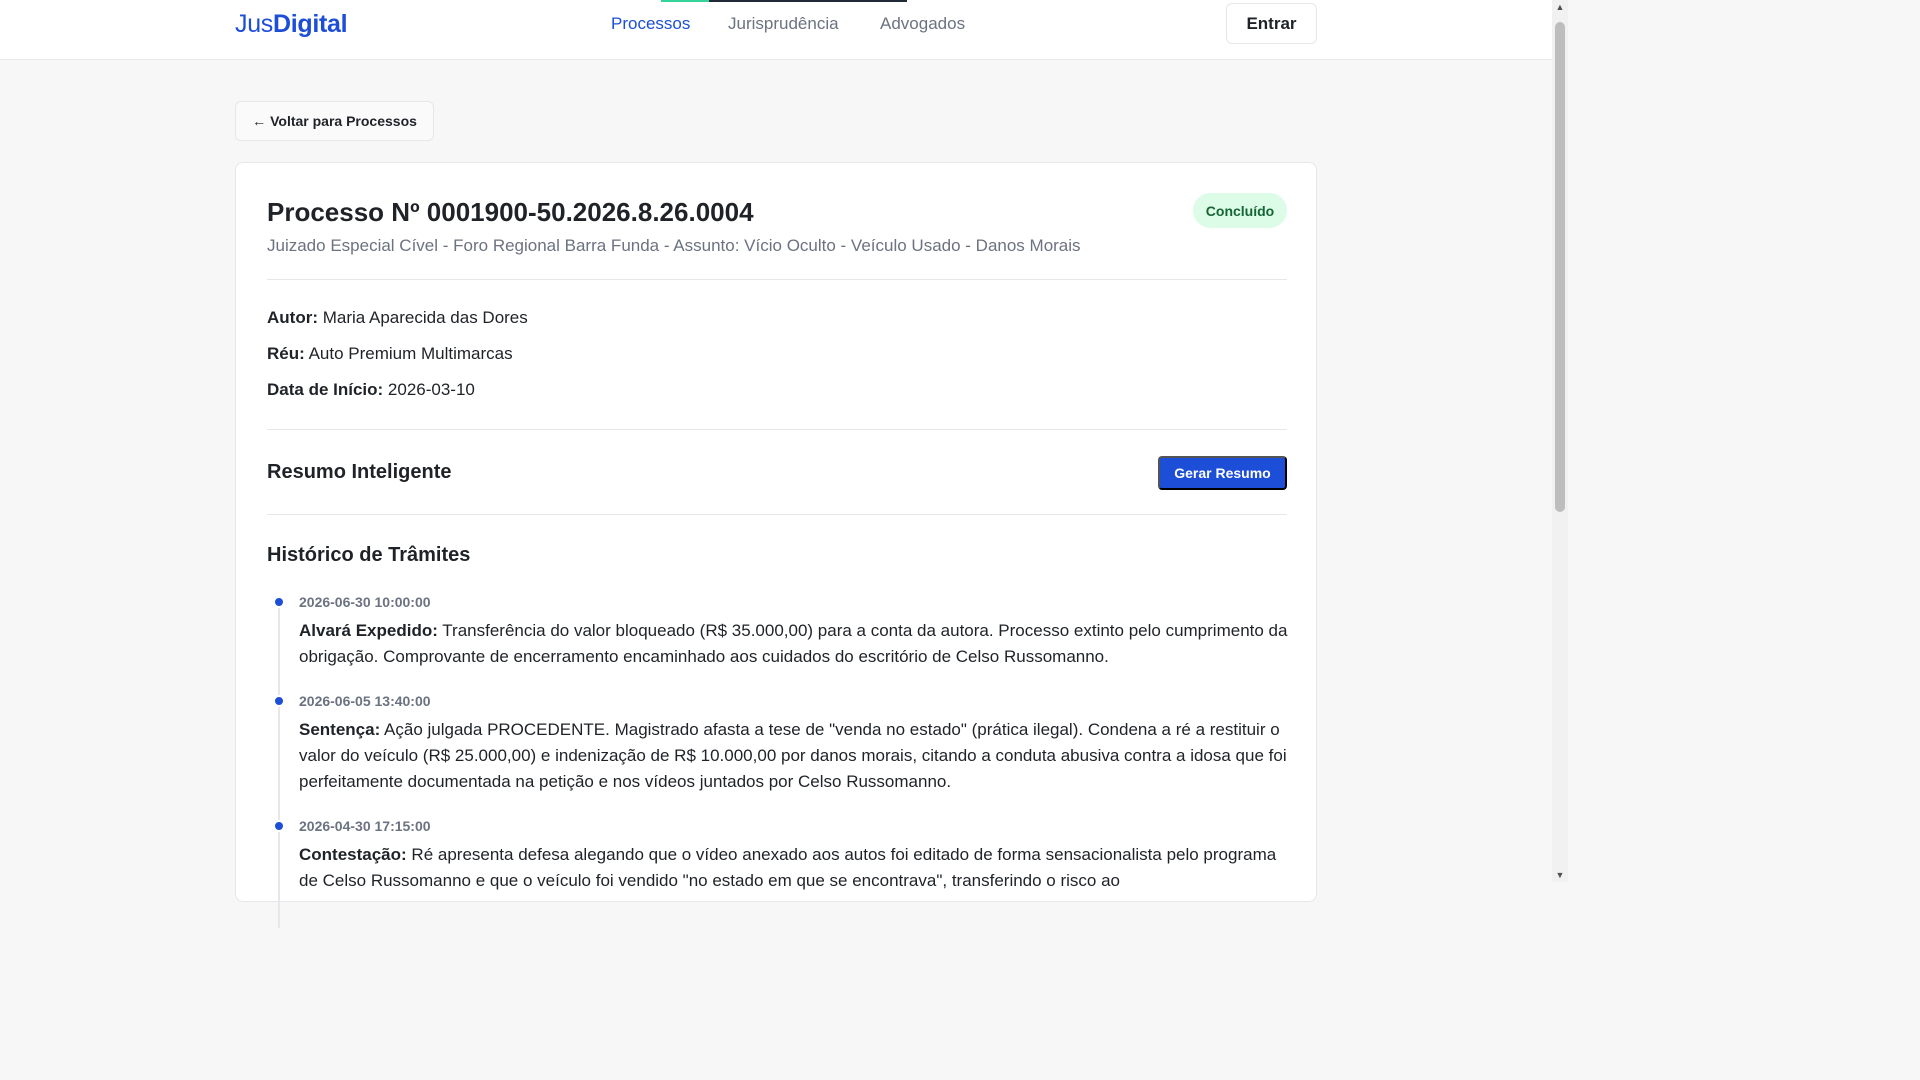 This screenshot has height=1080, width=1920. Describe the element at coordinates (1560, 7) in the screenshot. I see `scroll-up-arrow-icon: ▲` at that location.